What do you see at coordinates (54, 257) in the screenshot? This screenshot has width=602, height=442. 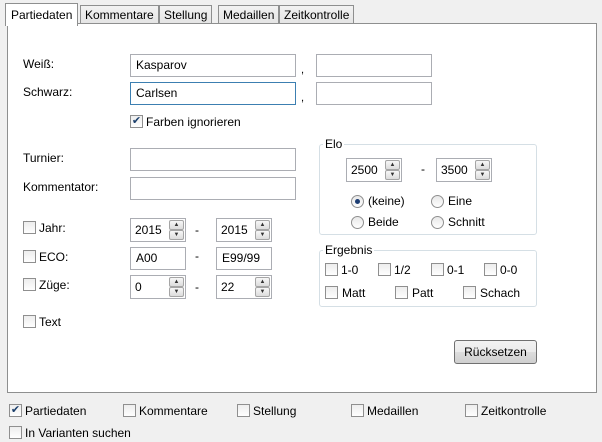 I see `eco-label: ECO:` at bounding box center [54, 257].